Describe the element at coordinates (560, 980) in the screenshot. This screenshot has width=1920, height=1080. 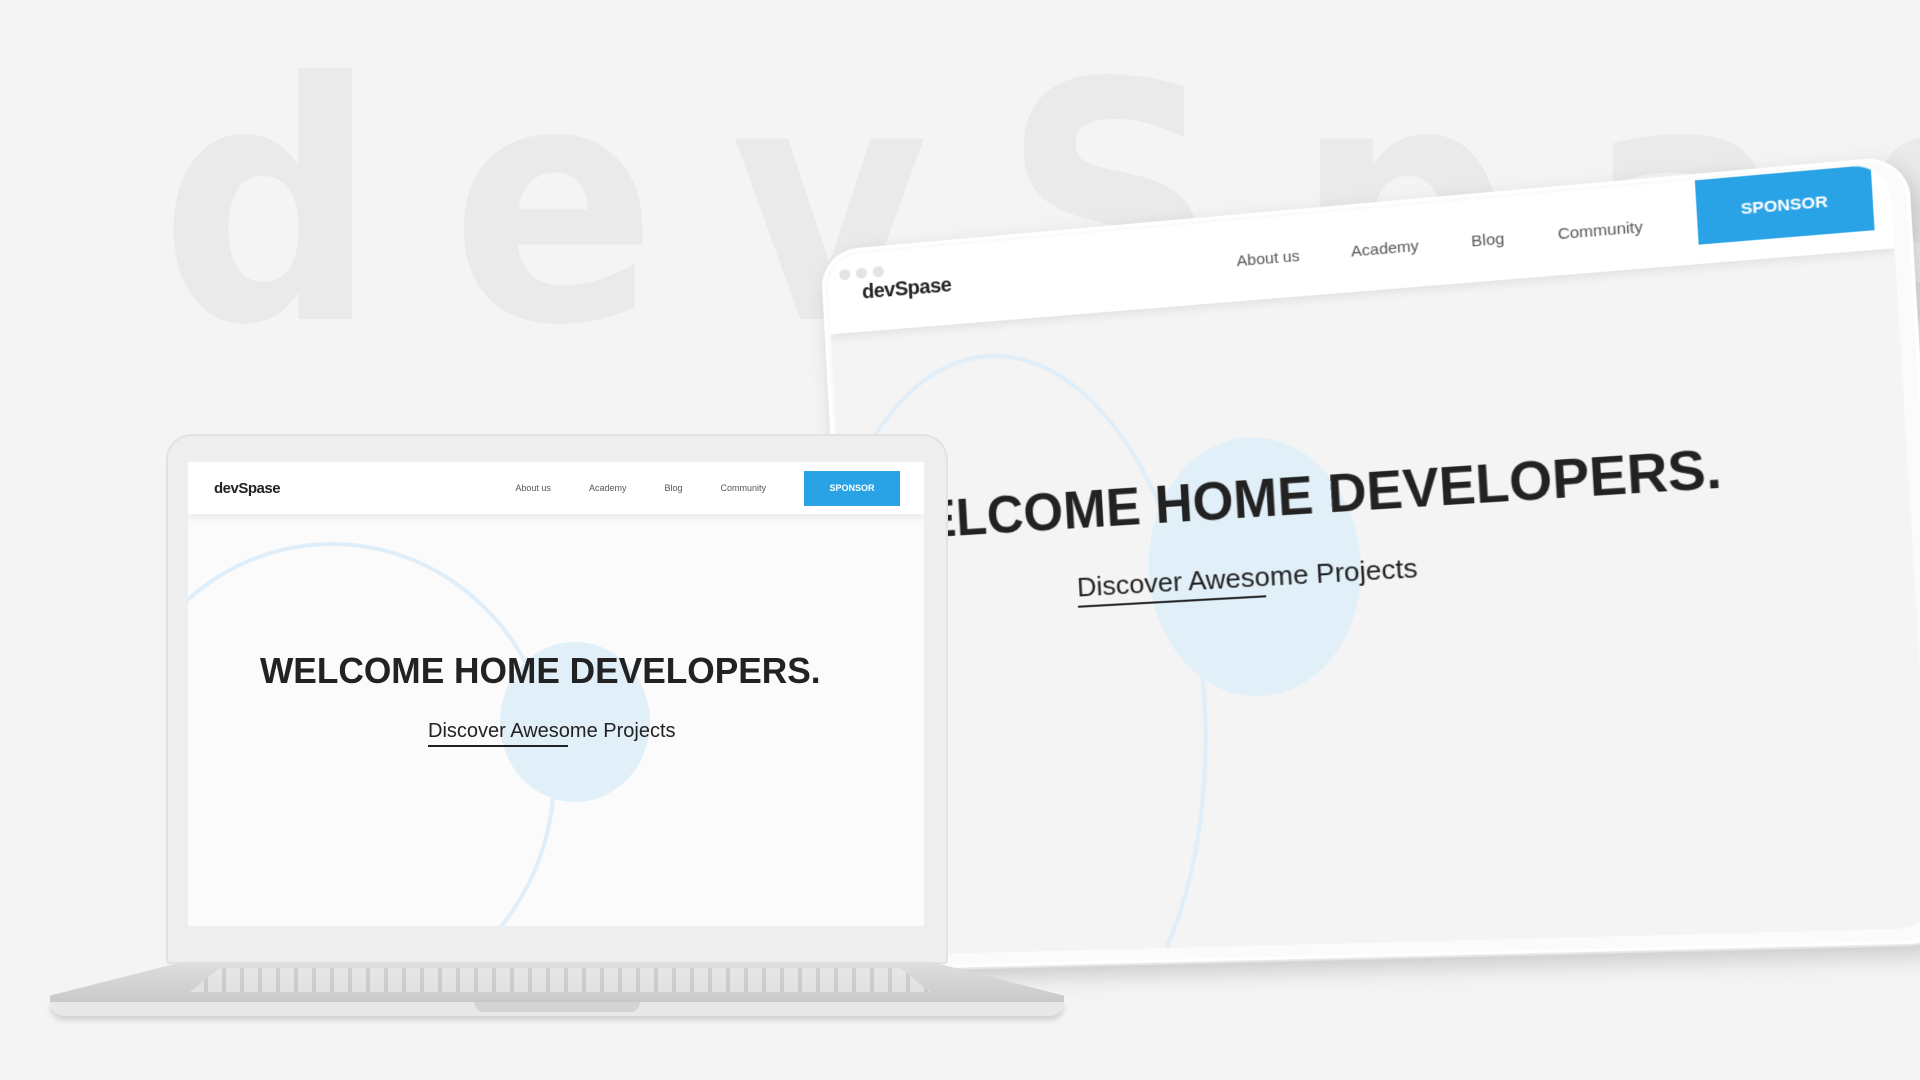
I see `keyboard-keys` at that location.